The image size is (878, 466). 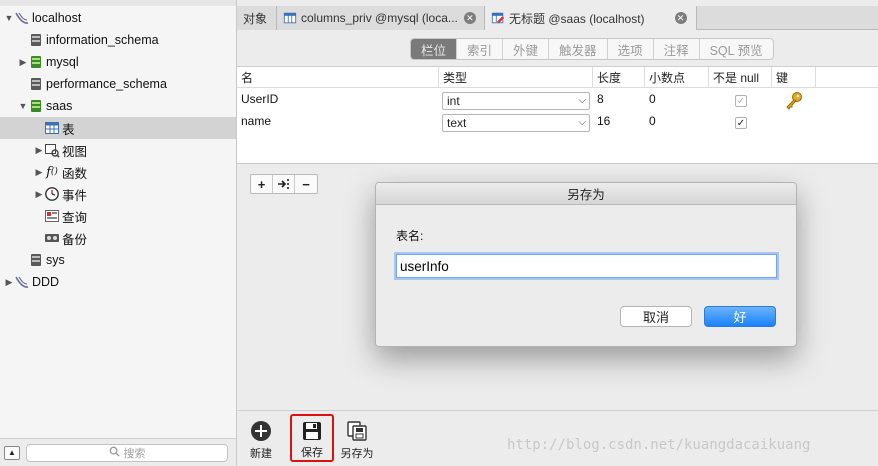 I want to click on tab-untitled-saas: 无标题 @saas (localhost) ✕, so click(x=591, y=18).